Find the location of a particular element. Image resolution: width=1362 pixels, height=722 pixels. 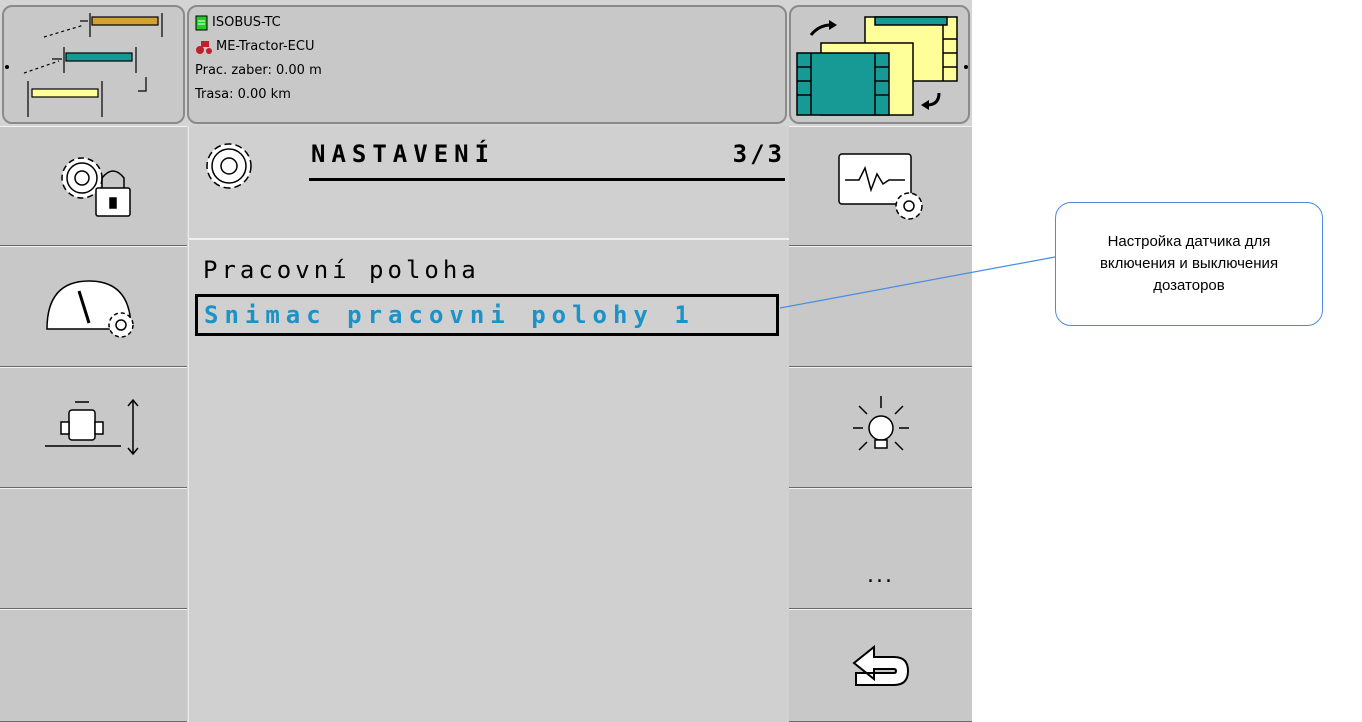

previous-mask-button is located at coordinates (93, 64).